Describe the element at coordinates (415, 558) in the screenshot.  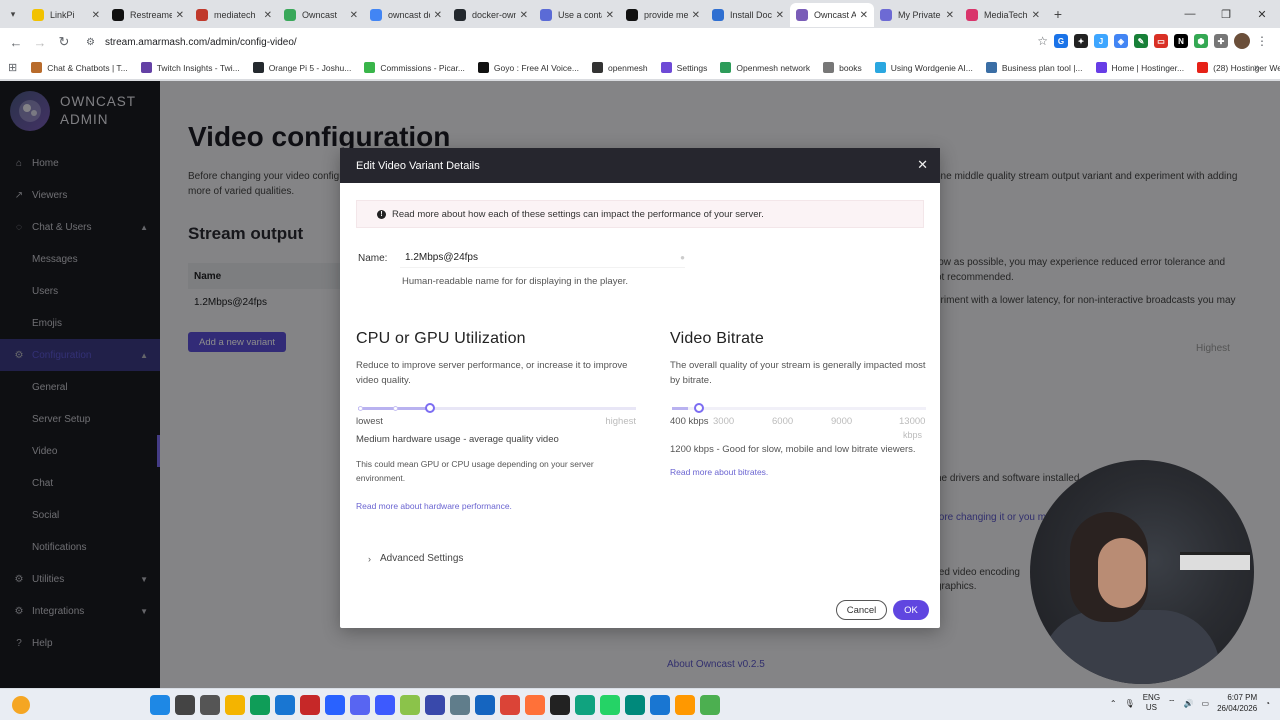
I see `advanced-settings-toggle: › Advanced Settings` at that location.